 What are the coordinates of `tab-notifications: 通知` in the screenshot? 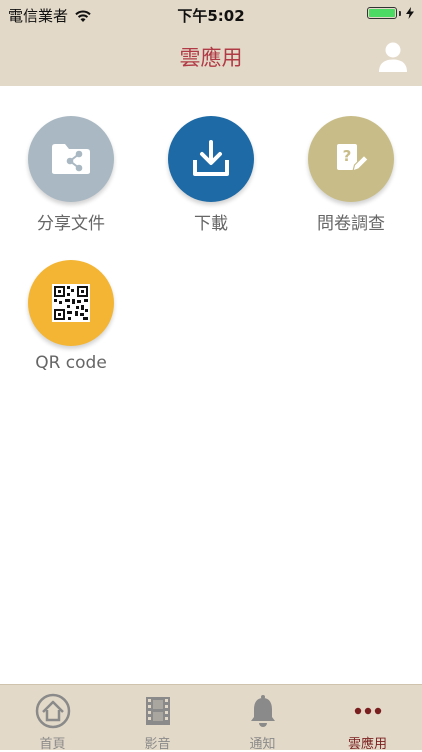 It's located at (262, 718).